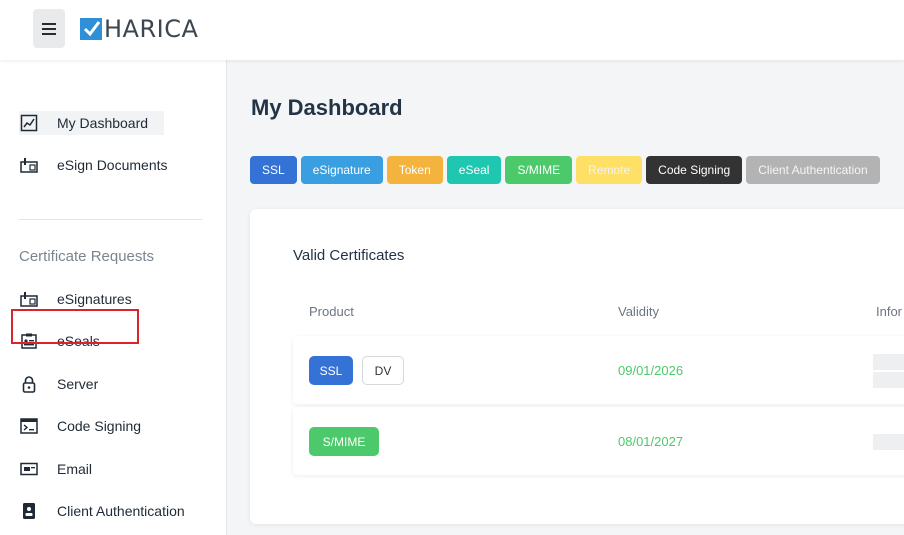 The width and height of the screenshot is (904, 535). I want to click on column-header-information: Infor, so click(889, 311).